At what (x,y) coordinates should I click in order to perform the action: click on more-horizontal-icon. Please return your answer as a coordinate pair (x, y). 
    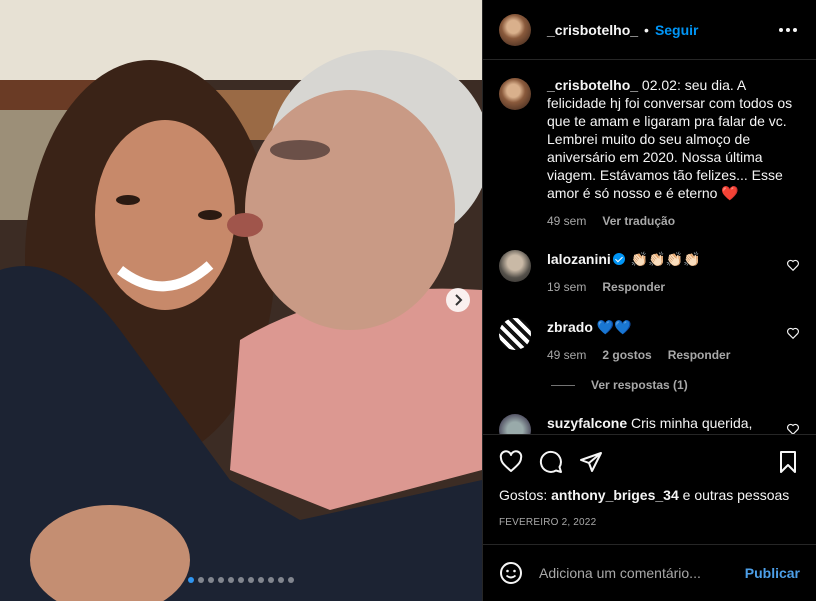
    Looking at the image, I should click on (788, 29).